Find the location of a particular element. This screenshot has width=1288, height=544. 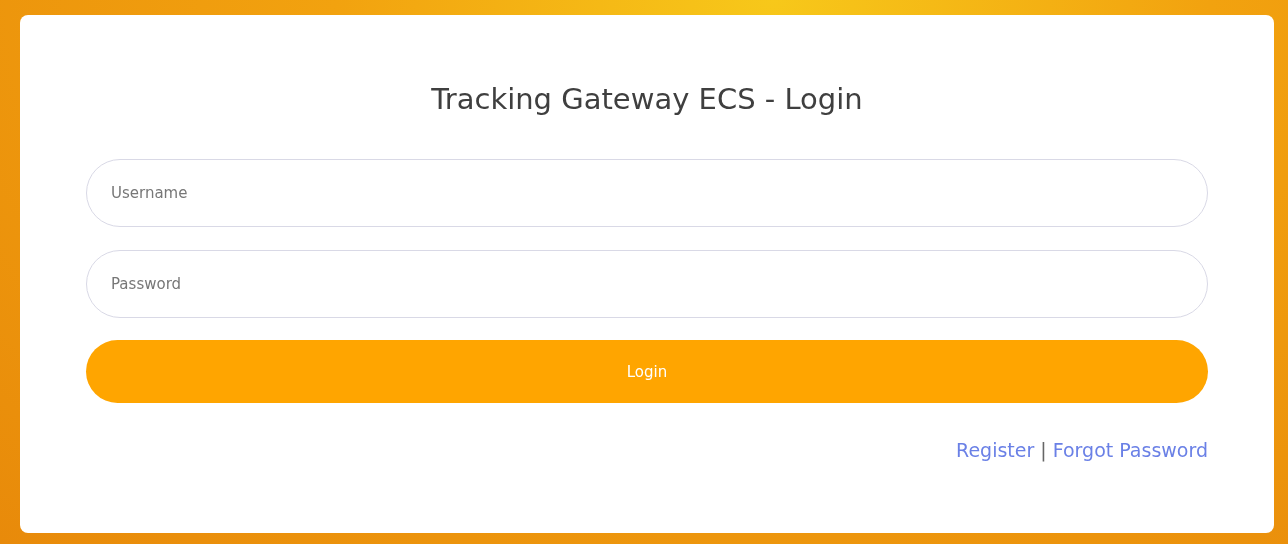

page-title: Tracking Gateway ECS - Login is located at coordinates (647, 99).